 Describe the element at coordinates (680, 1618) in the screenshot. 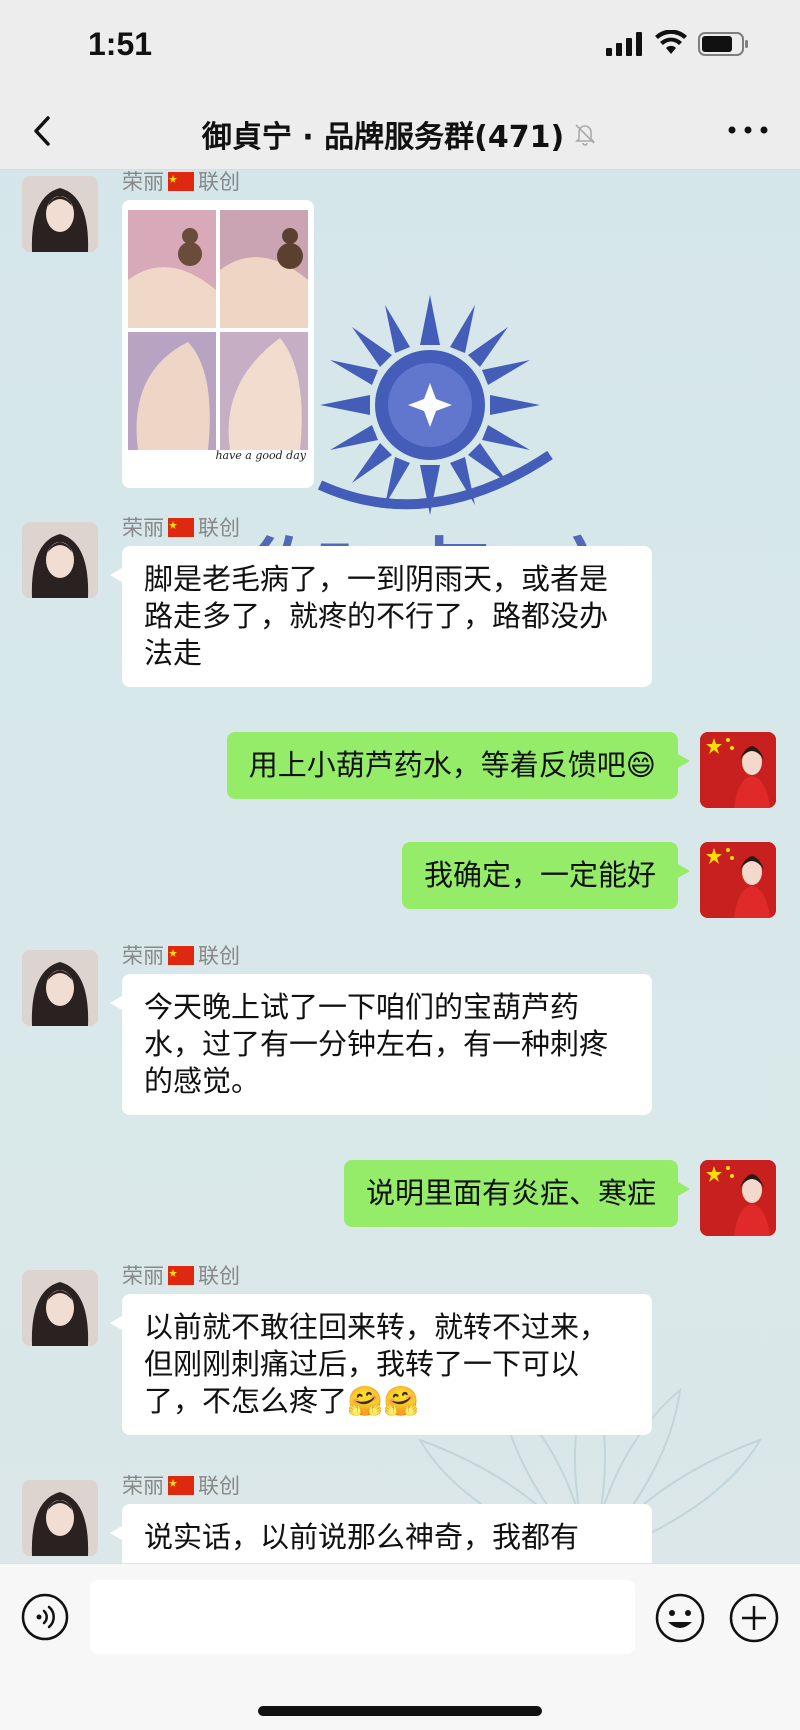

I see `emoji-icon` at that location.